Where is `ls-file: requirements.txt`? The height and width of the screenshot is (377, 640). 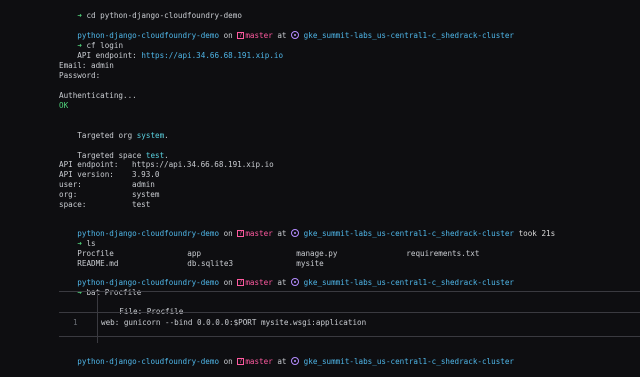
ls-file: requirements.txt is located at coordinates (443, 253).